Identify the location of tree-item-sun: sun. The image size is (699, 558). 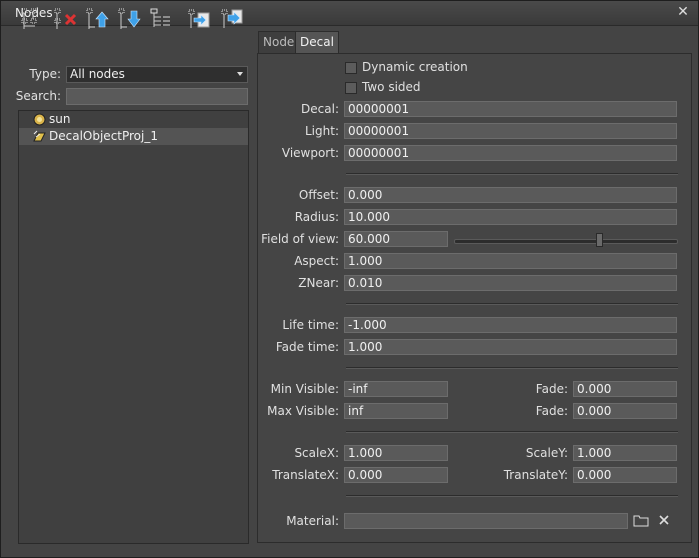
(133, 119).